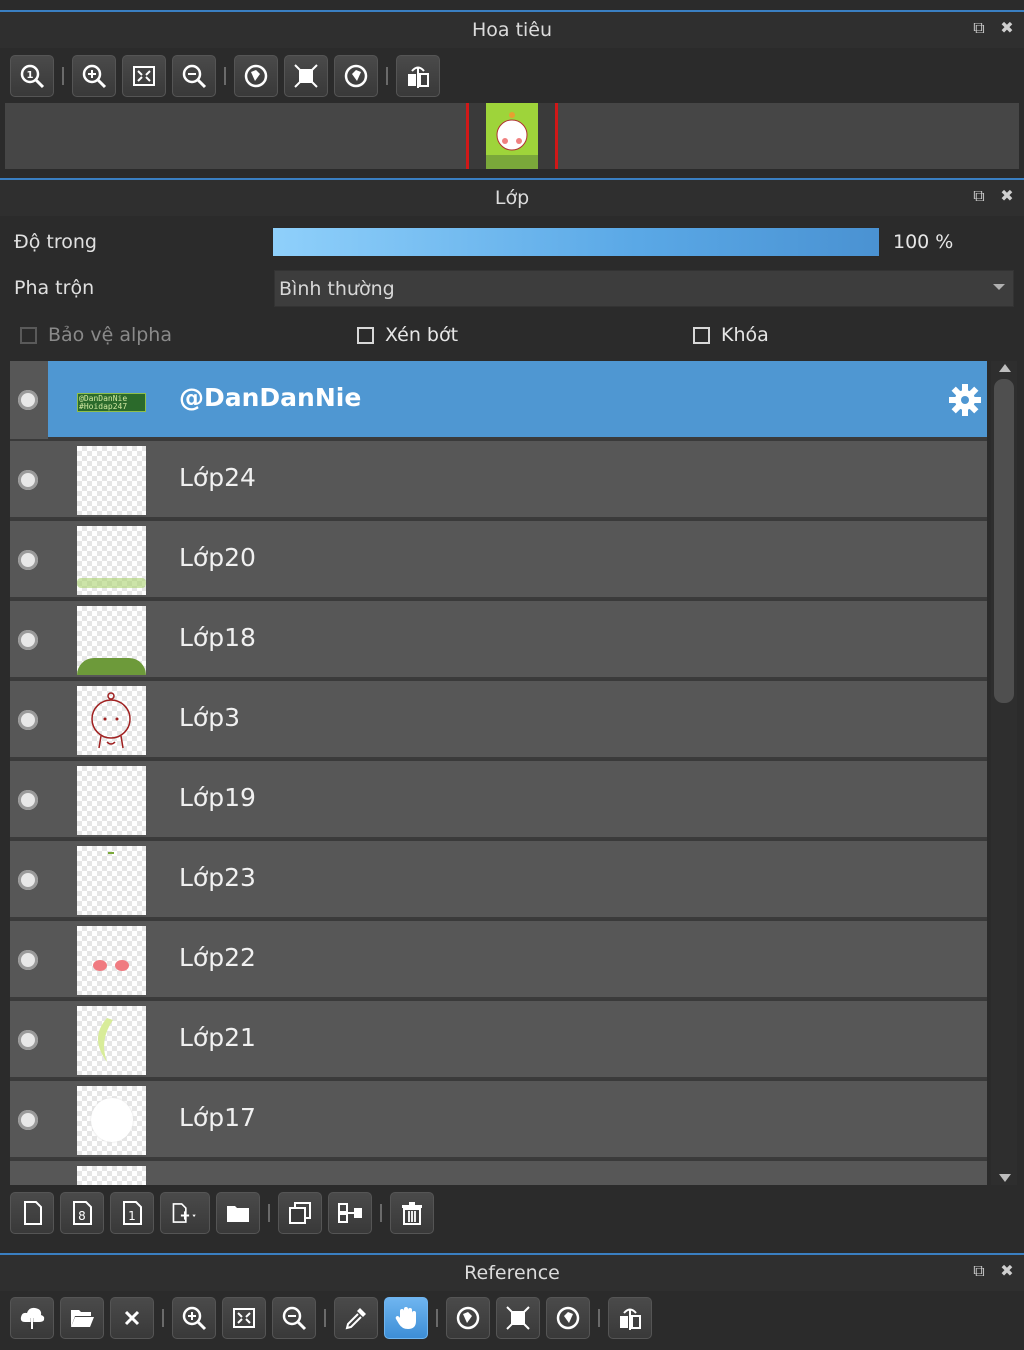 The image size is (1024, 1350). Describe the element at coordinates (111, 400) in the screenshot. I see `layer-thumbnail: @DanDanNie #Hoidap247` at that location.